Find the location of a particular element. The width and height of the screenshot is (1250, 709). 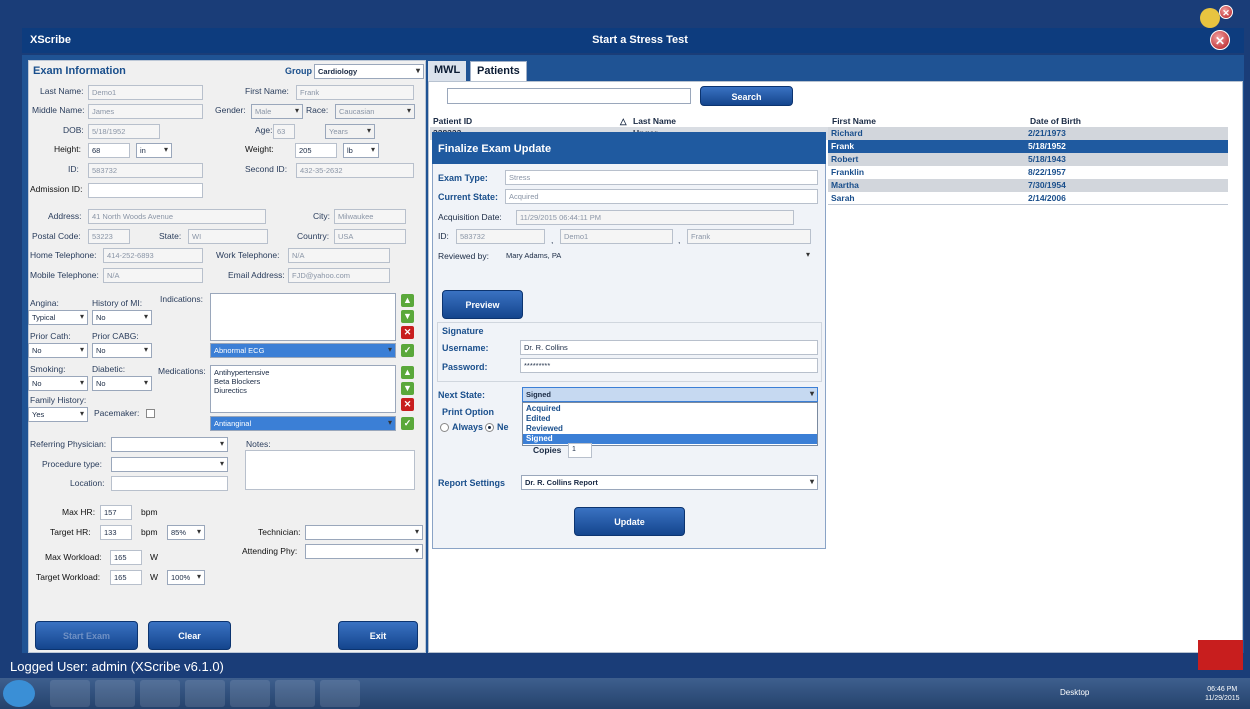

desktop-toolbar: Desktop is located at coordinates (1074, 692).